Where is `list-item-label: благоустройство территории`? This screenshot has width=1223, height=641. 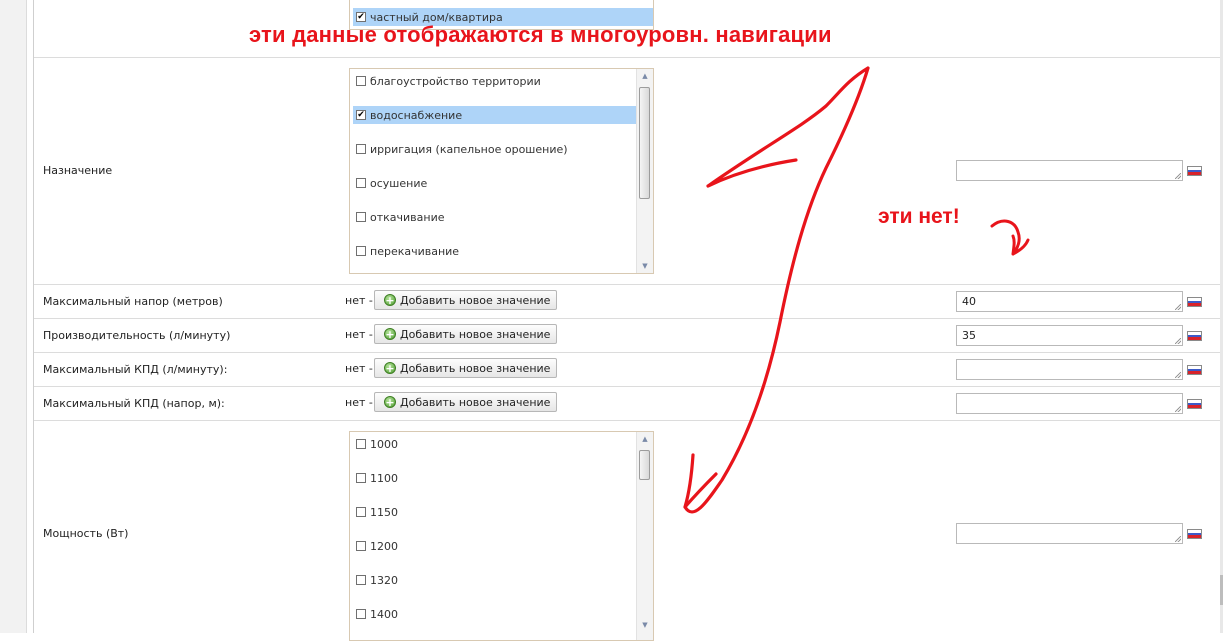 list-item-label: благоустройство территории is located at coordinates (455, 81).